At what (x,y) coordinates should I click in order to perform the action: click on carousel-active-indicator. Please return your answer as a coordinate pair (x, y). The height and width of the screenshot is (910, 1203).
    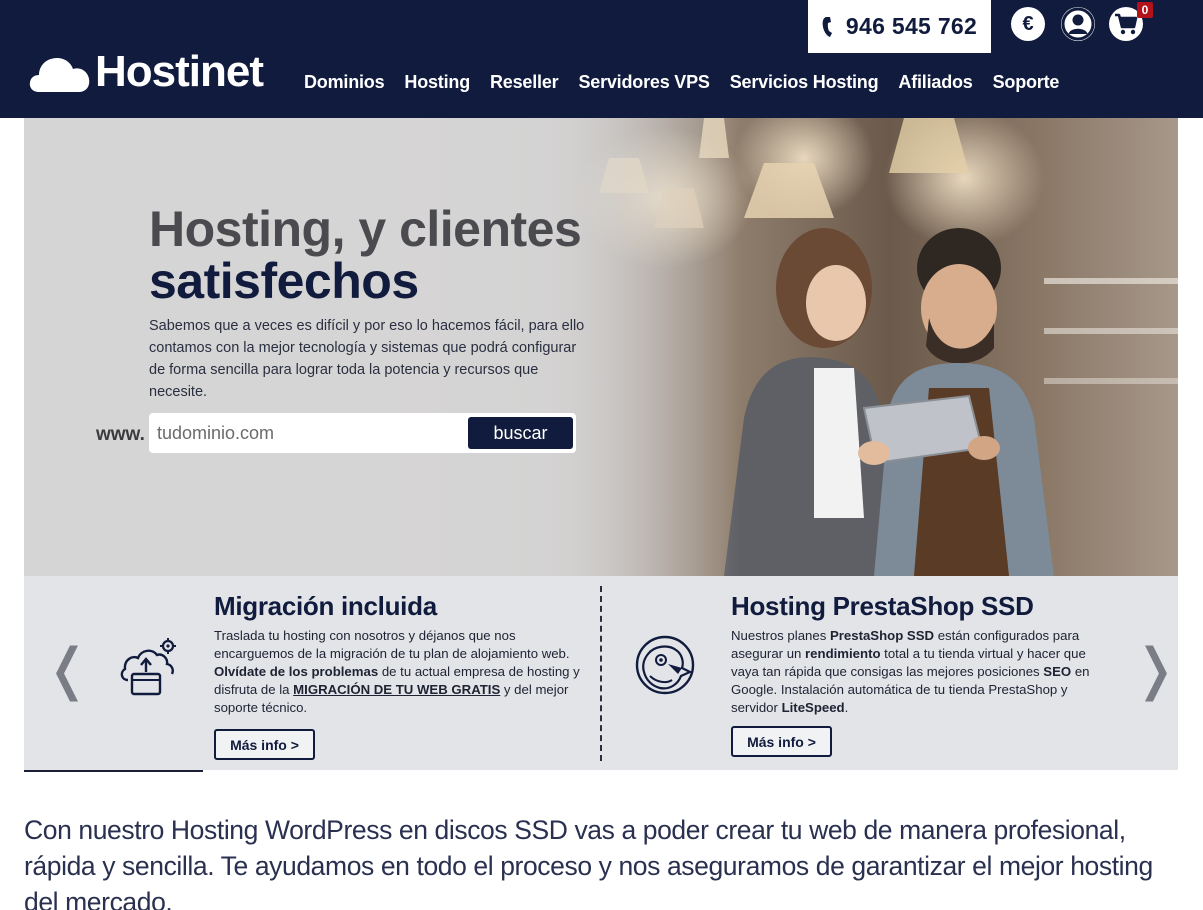
    Looking at the image, I should click on (113, 771).